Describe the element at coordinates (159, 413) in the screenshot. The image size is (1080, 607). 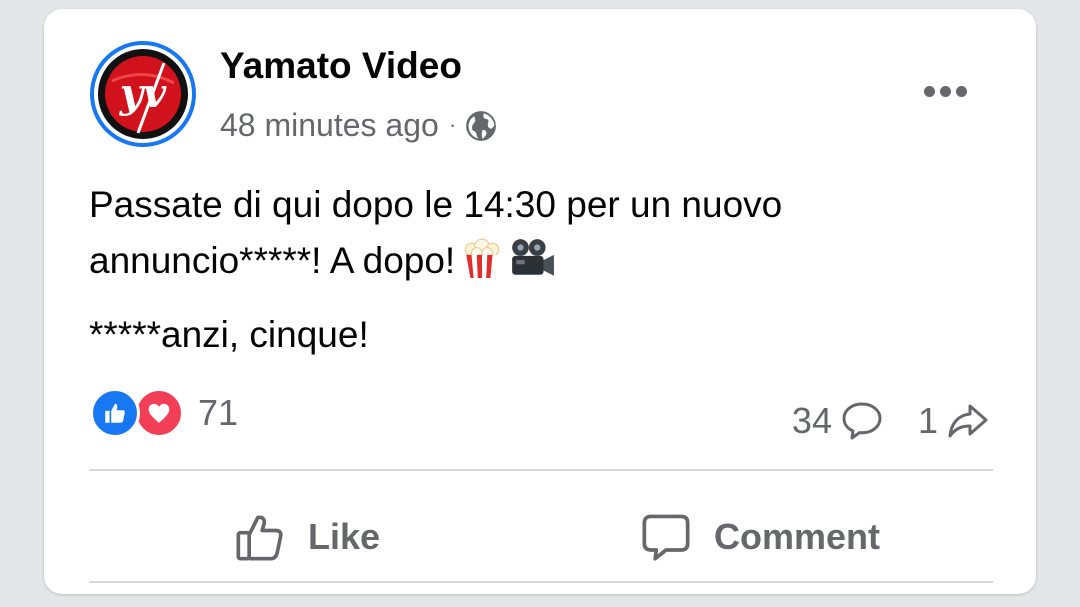
I see `love-reaction-icon` at that location.